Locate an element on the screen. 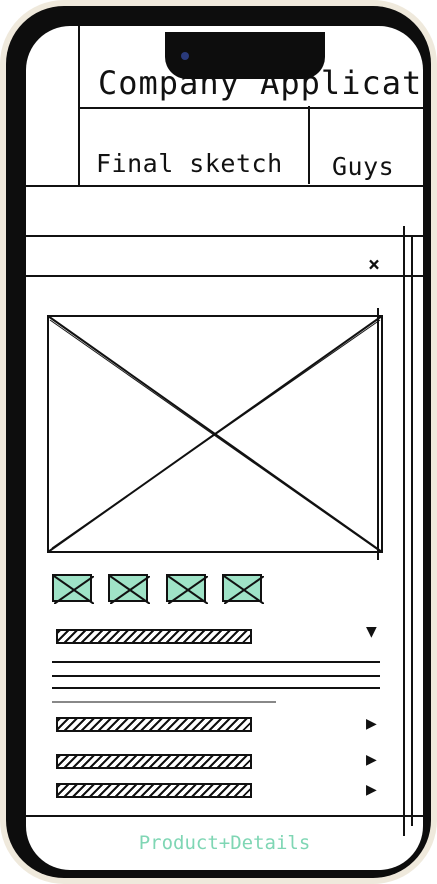  camera-dot is located at coordinates (185, 56).